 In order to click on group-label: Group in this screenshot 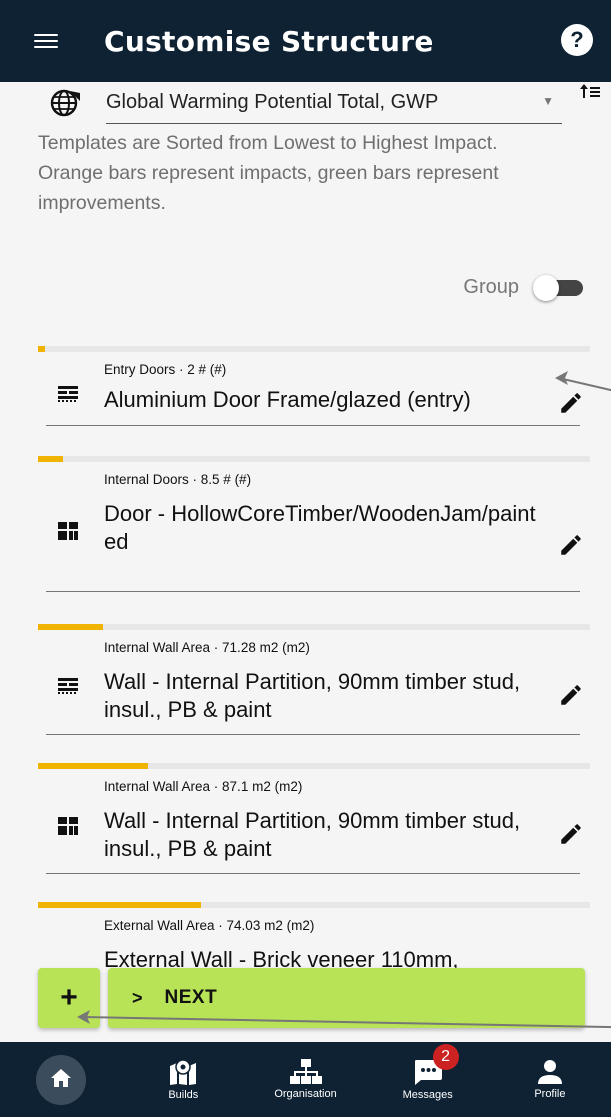, I will do `click(491, 286)`.